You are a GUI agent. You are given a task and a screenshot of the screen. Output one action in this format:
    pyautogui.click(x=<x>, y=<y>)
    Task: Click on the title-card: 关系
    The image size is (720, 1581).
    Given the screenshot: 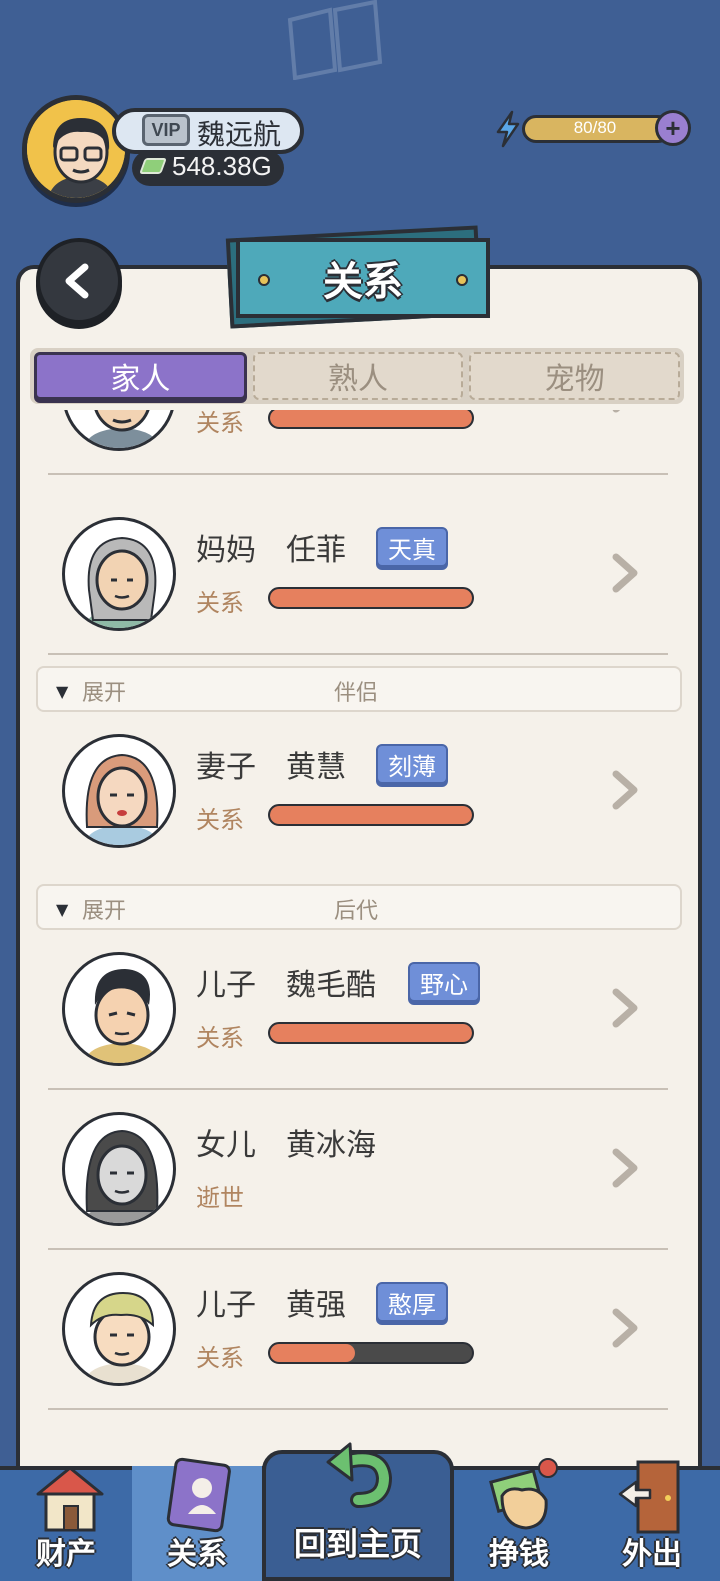 What is the action you would take?
    pyautogui.click(x=363, y=278)
    